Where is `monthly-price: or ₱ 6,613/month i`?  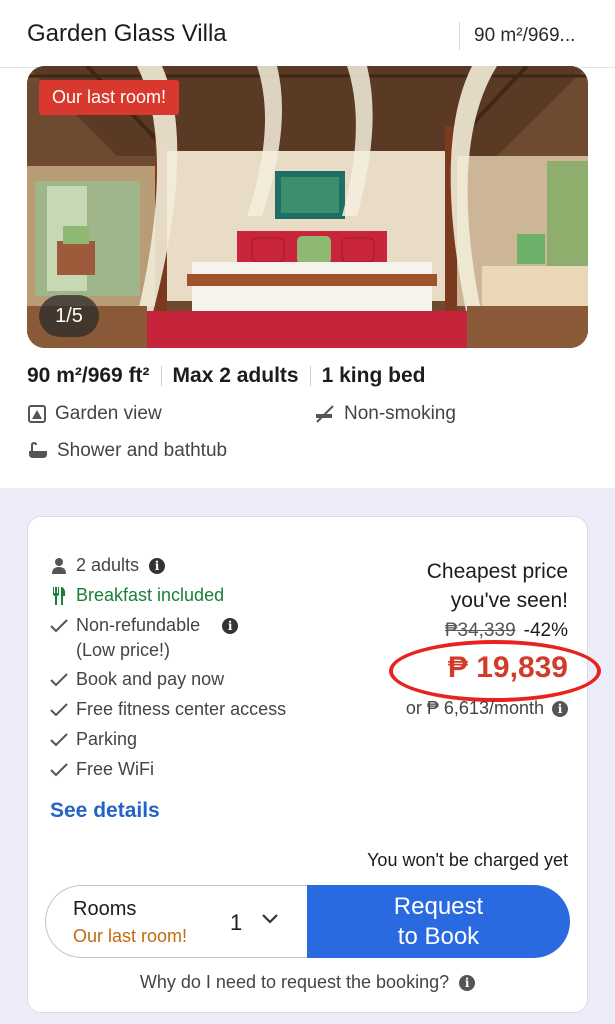 monthly-price: or ₱ 6,613/month i is located at coordinates (487, 708).